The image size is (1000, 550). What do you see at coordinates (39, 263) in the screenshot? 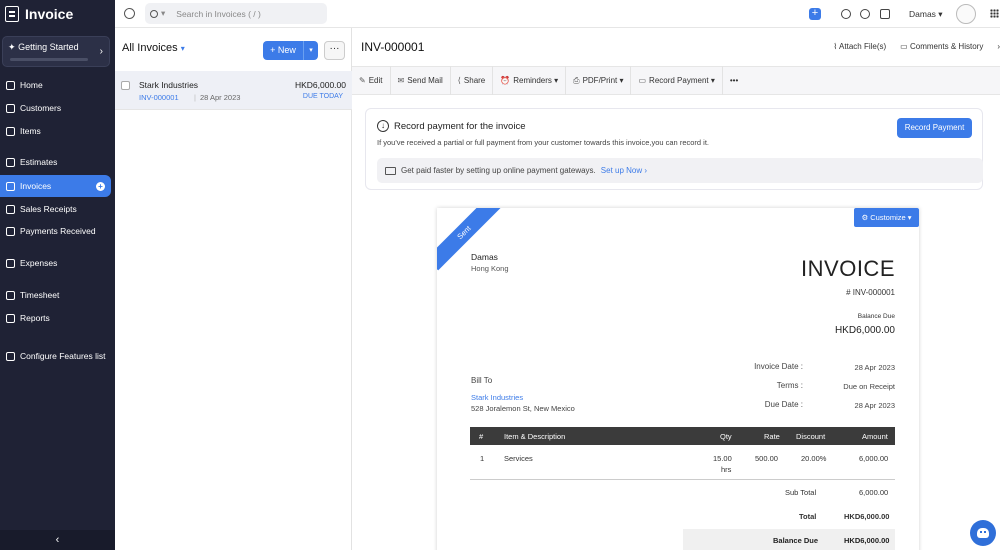
I see `sidebar-item-label: Expenses` at bounding box center [39, 263].